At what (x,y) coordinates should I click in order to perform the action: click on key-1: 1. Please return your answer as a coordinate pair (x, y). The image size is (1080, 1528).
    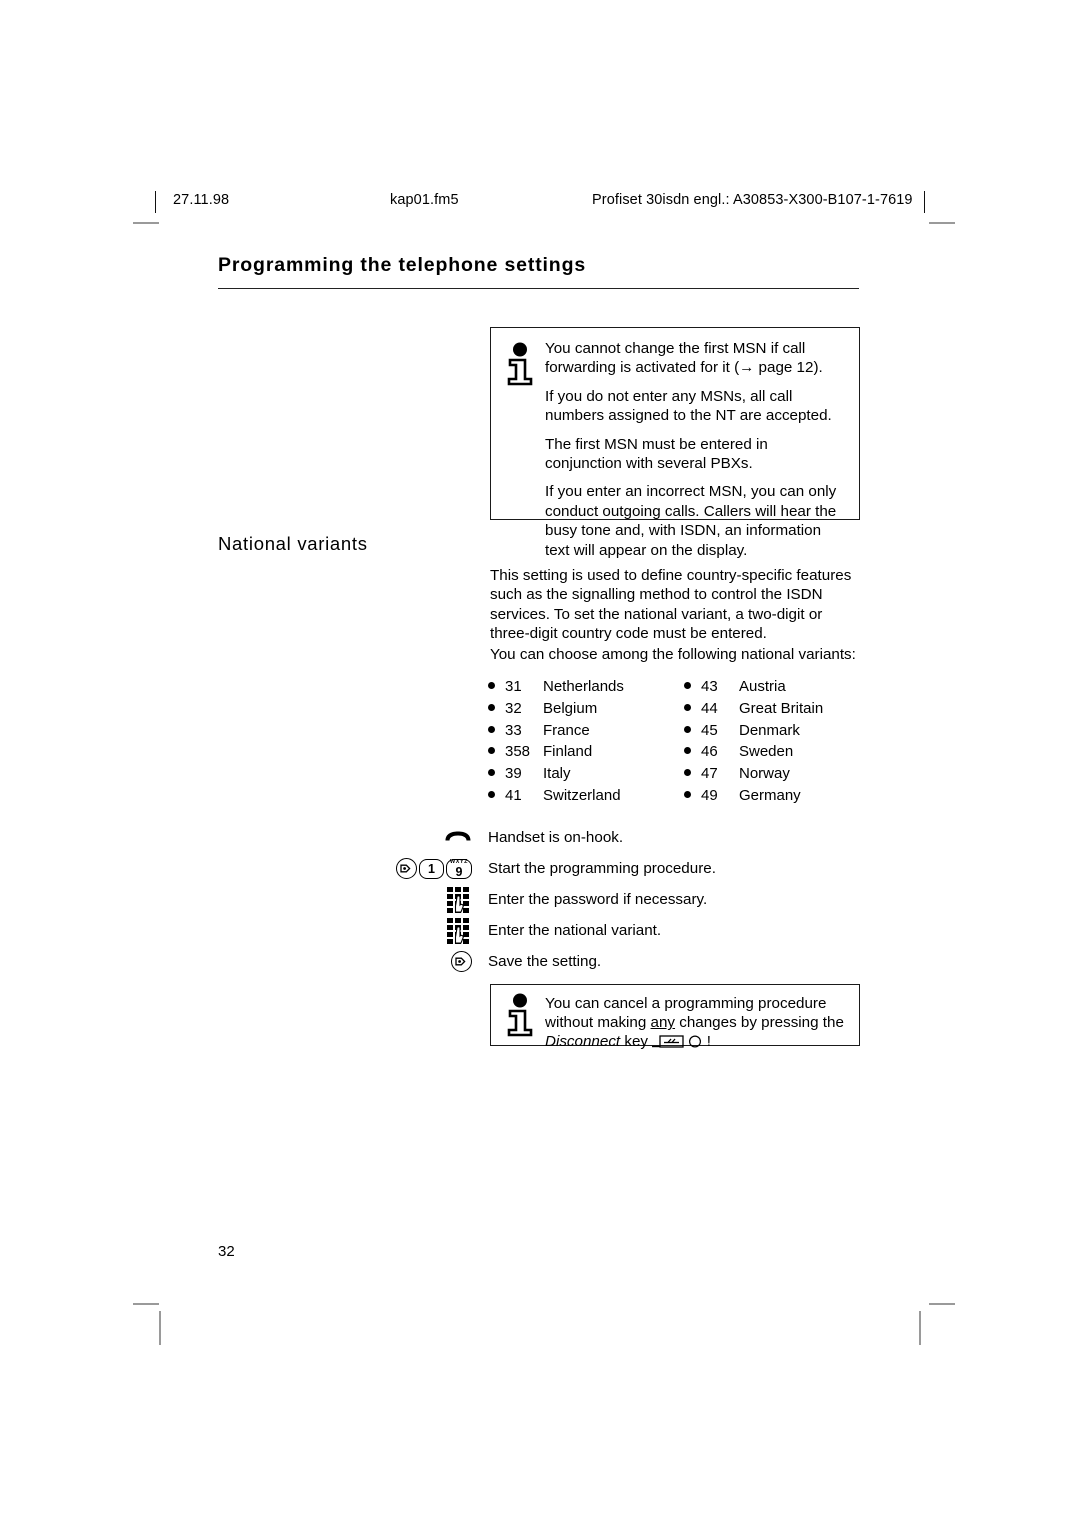
    Looking at the image, I should click on (432, 868).